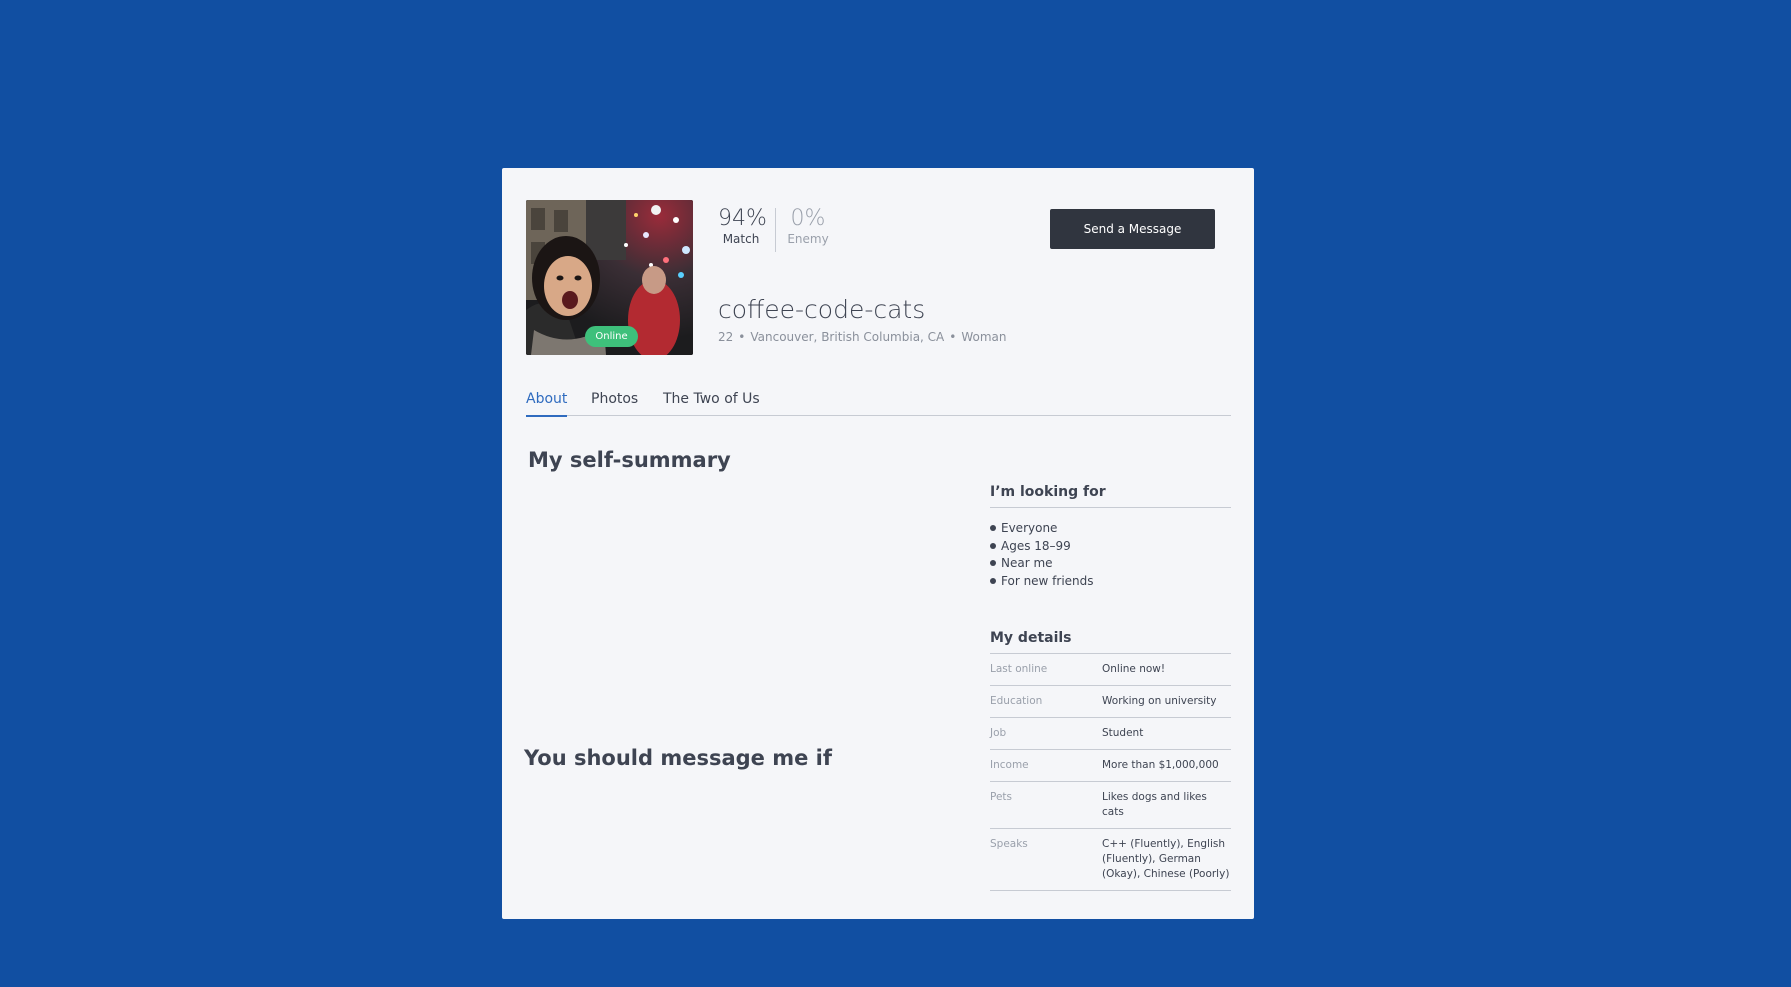 The width and height of the screenshot is (1791, 987). What do you see at coordinates (1166, 701) in the screenshot?
I see `detail-value: Working on university` at bounding box center [1166, 701].